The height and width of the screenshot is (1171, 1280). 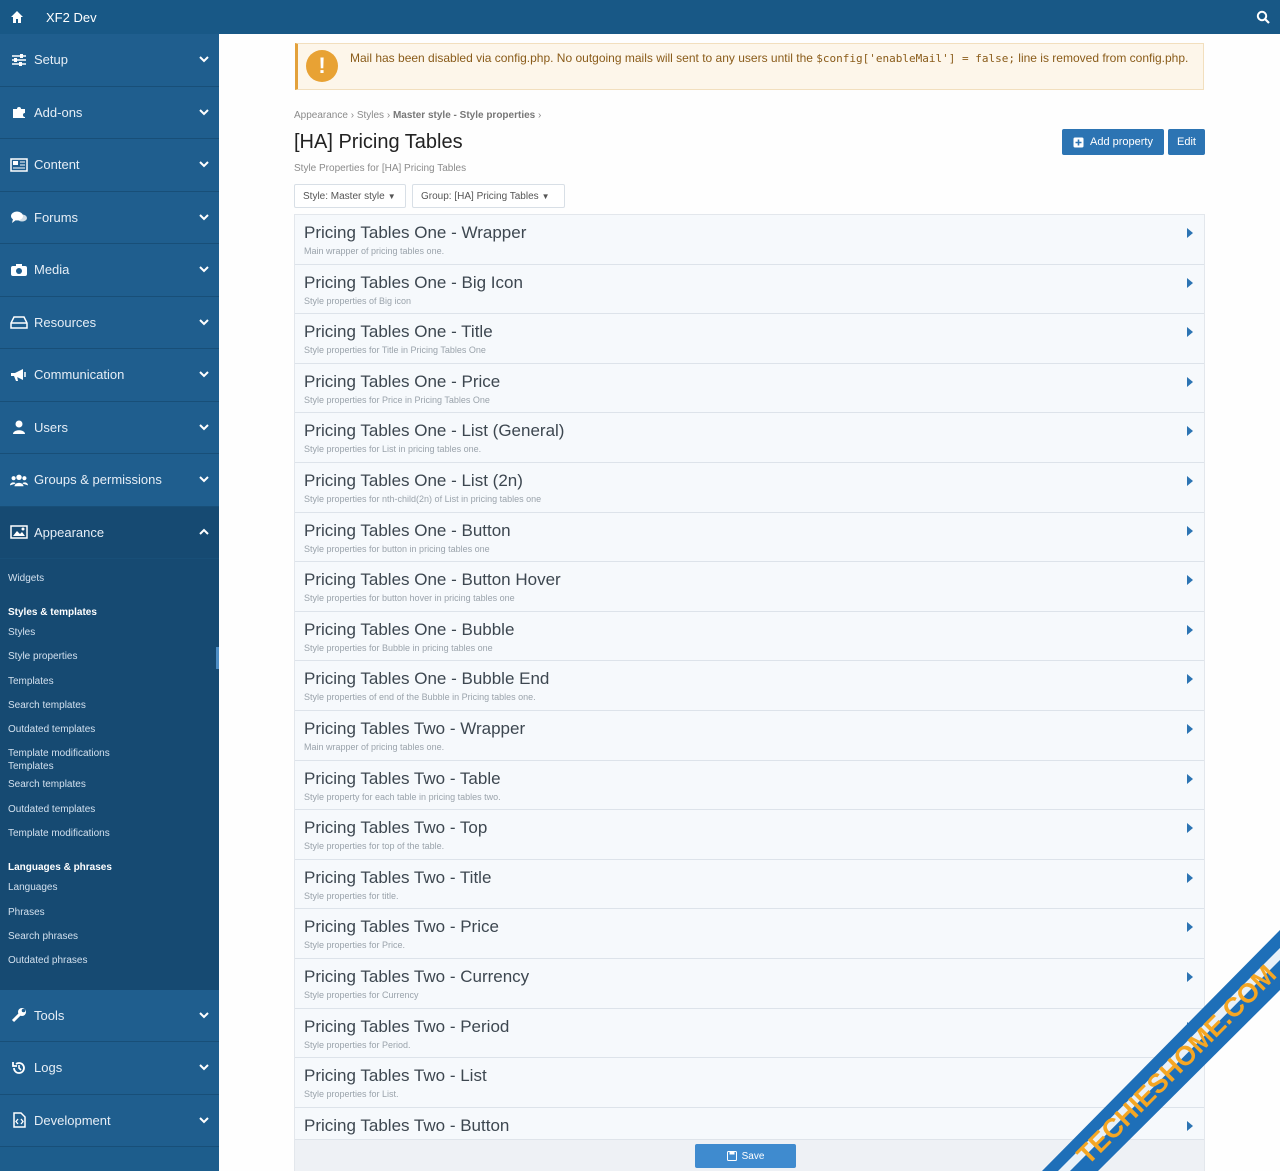 What do you see at coordinates (745, 1156) in the screenshot?
I see `save-button: Save` at bounding box center [745, 1156].